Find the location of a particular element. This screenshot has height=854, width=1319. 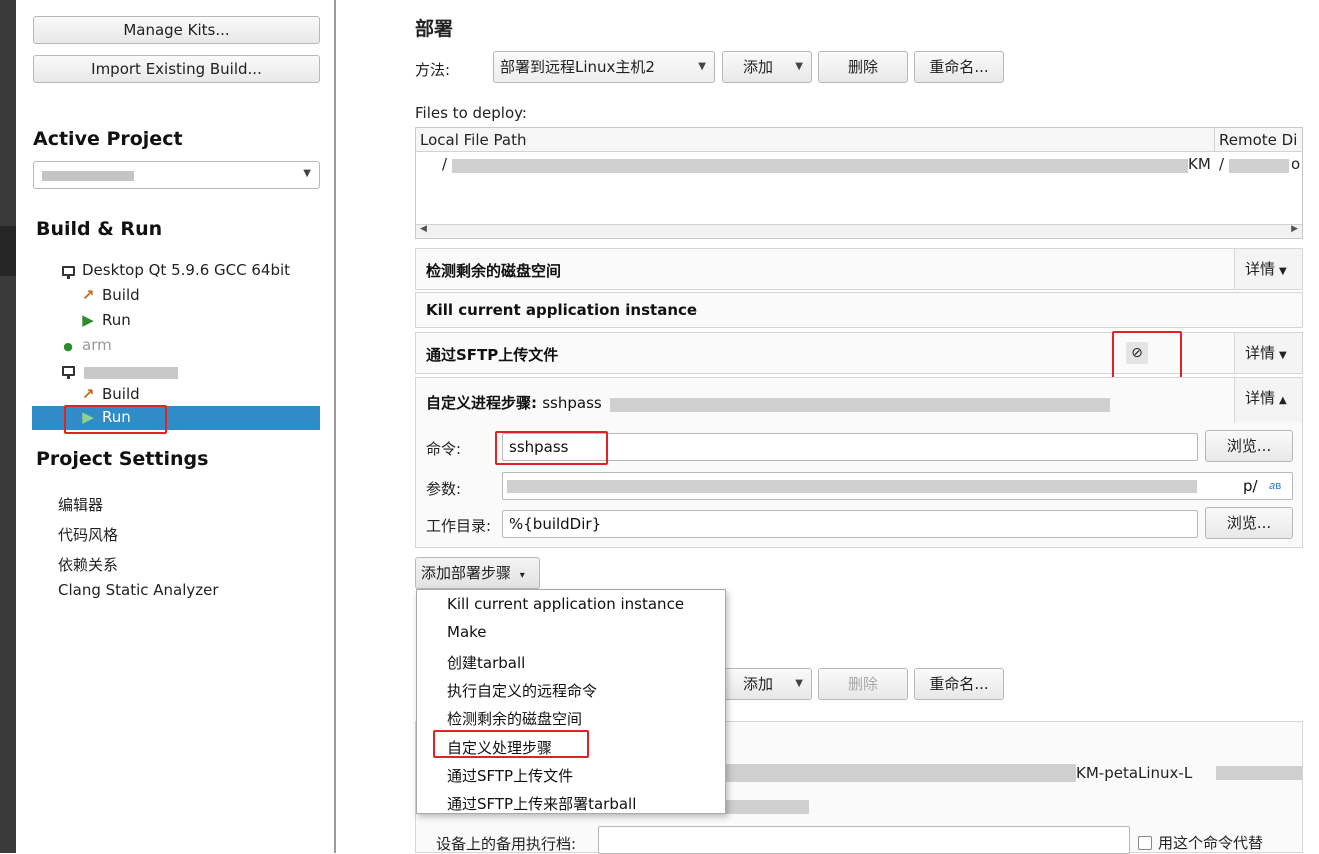

details-button-custom-process: 详情 ▲ is located at coordinates (1268, 400).